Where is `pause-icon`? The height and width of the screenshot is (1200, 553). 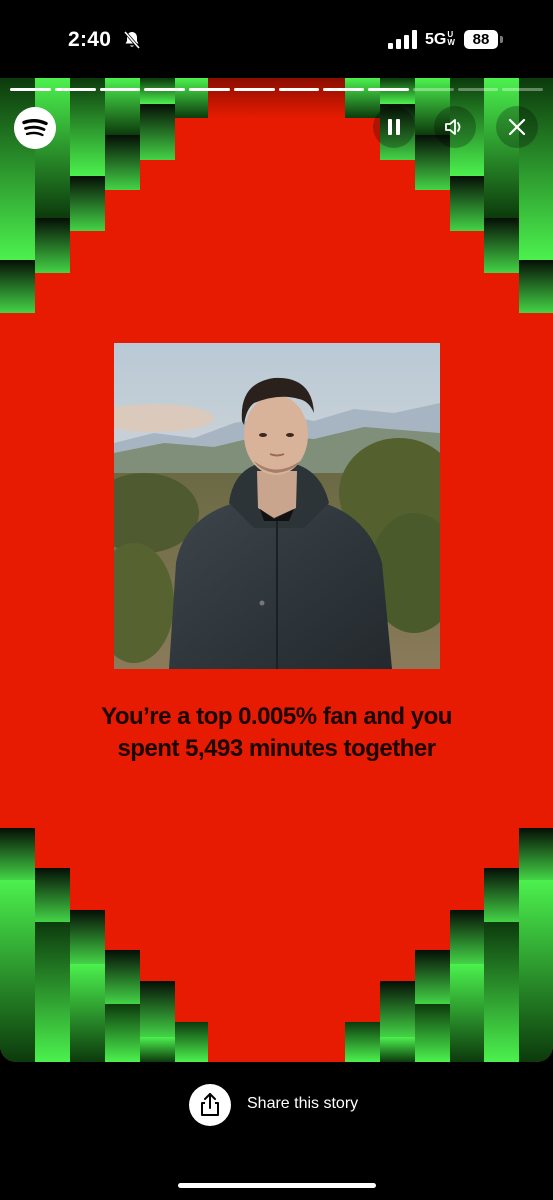 pause-icon is located at coordinates (394, 127).